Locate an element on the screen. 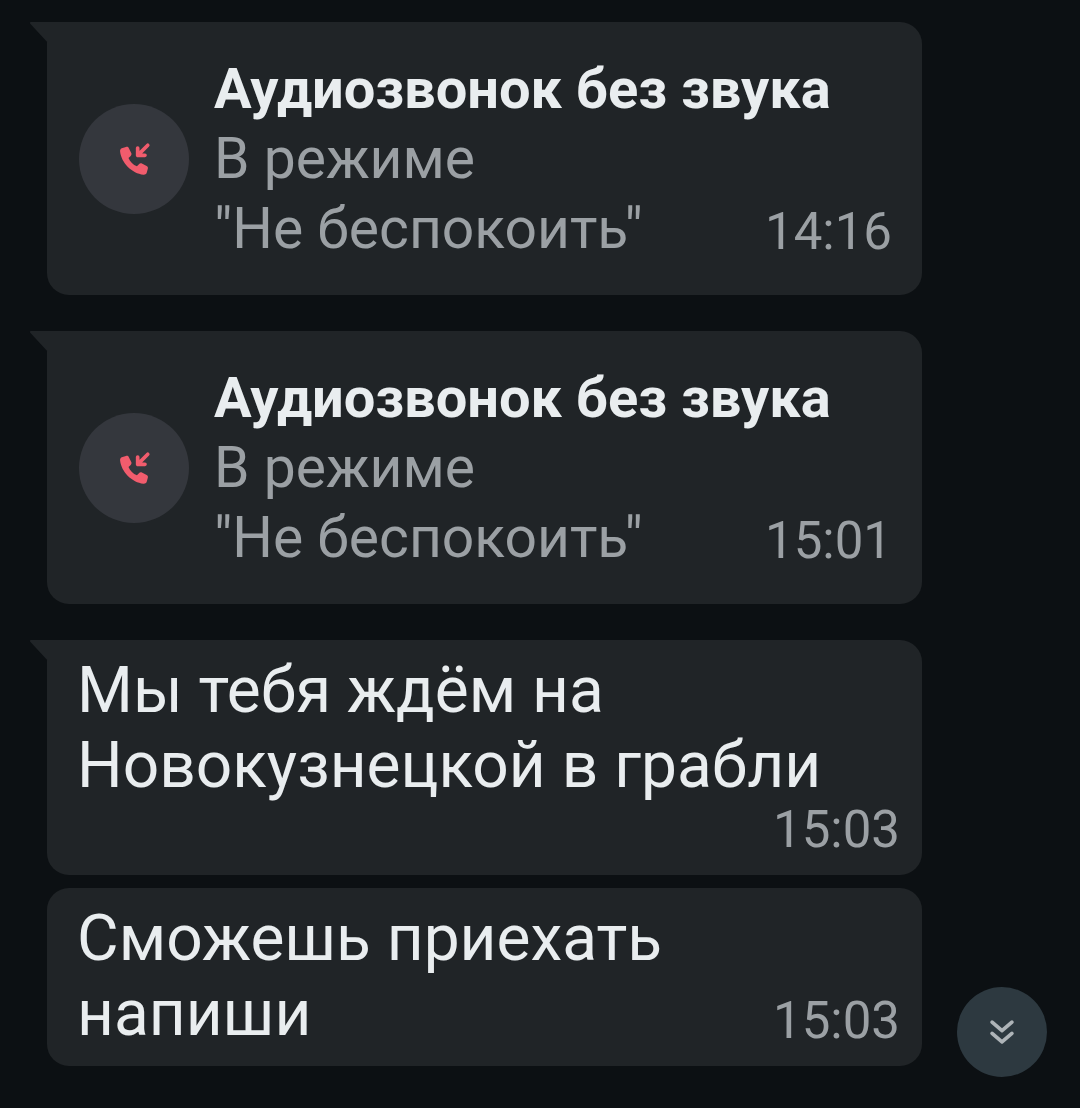 The width and height of the screenshot is (1080, 1108). message-text: Мы тебя ждём на Новокузнецкой в грабли is located at coordinates (449, 729).